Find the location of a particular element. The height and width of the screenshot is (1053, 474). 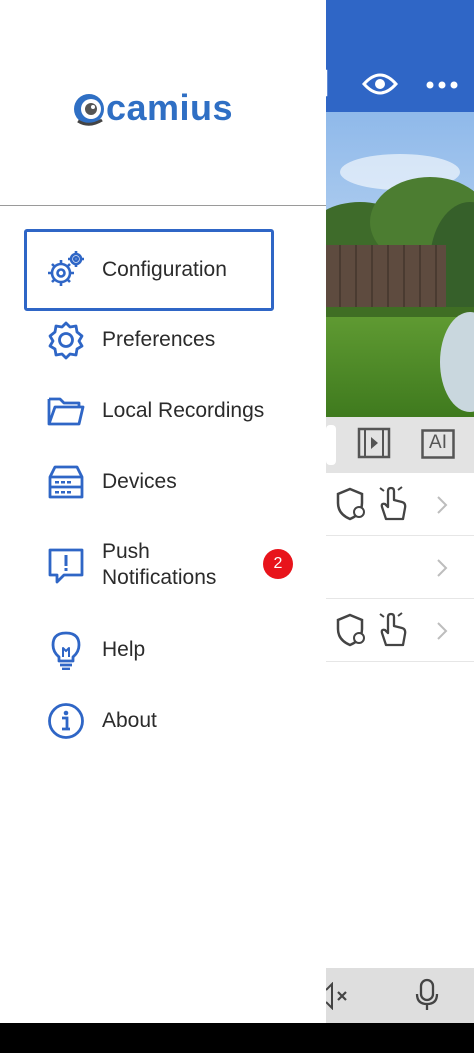

menu-label-notifications: Notifications is located at coordinates (159, 577).